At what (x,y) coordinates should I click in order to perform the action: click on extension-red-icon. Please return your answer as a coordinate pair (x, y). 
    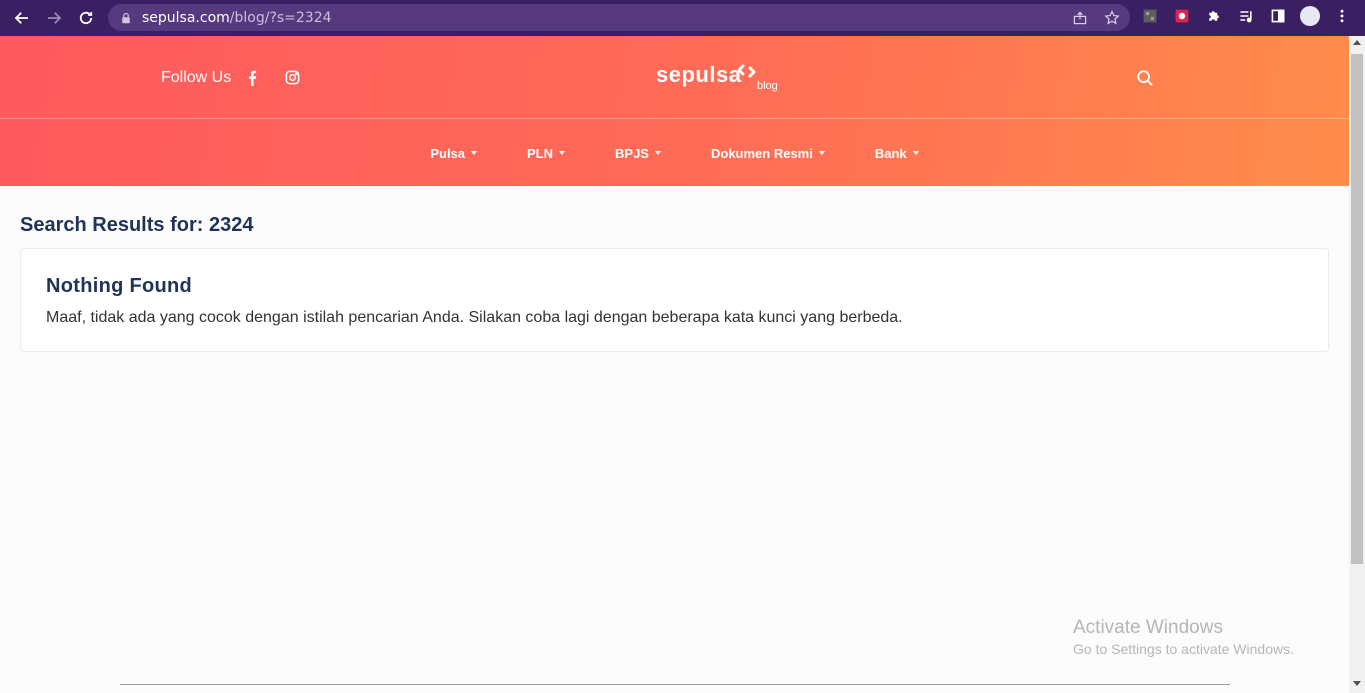
    Looking at the image, I should click on (1182, 16).